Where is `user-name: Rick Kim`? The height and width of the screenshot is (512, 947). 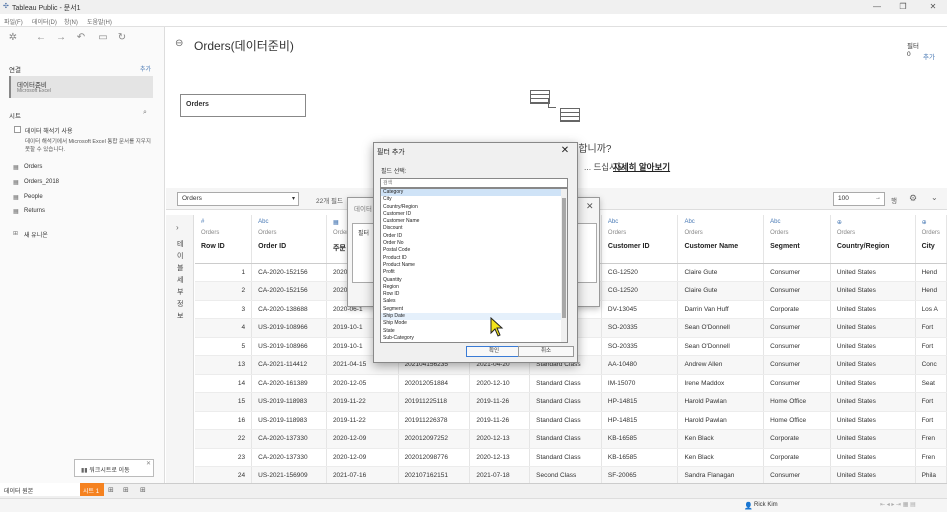 user-name: Rick Kim is located at coordinates (766, 505).